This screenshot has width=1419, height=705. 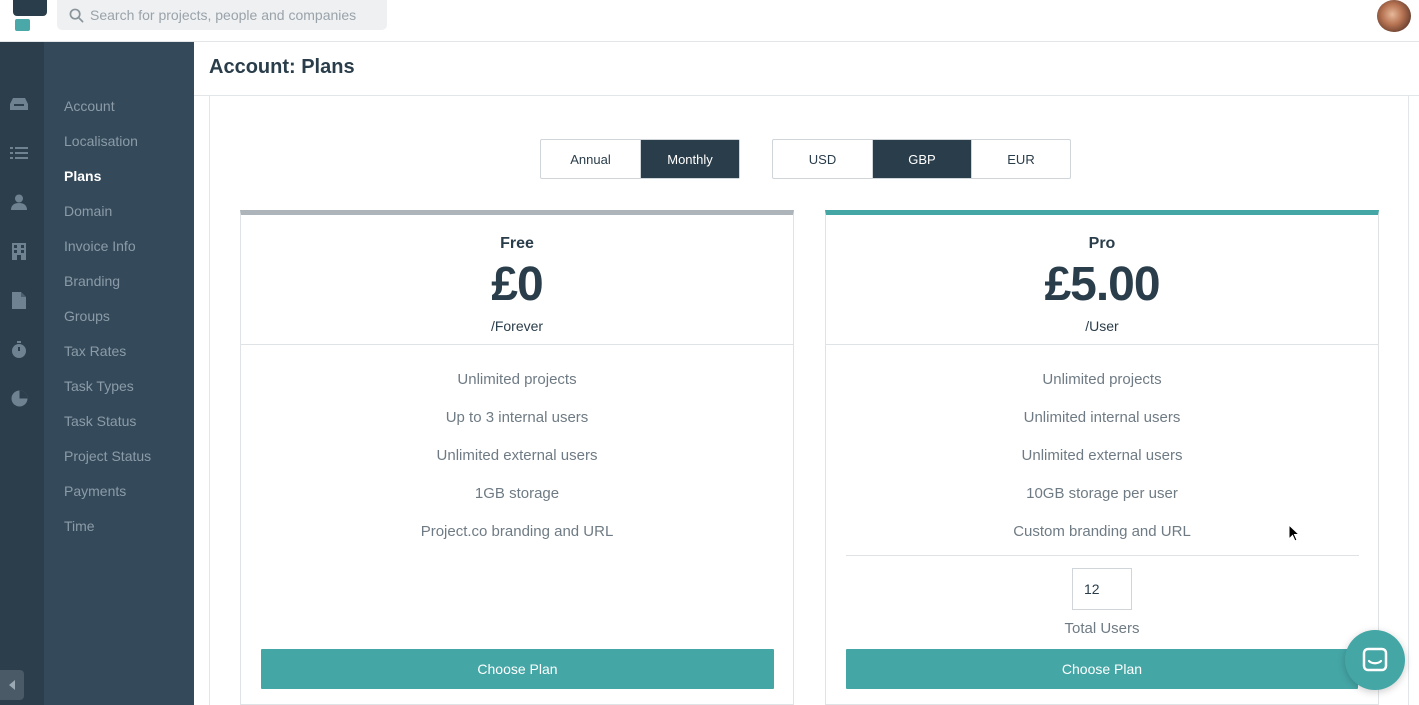 What do you see at coordinates (517, 326) in the screenshot?
I see `plan-period: /Forever` at bounding box center [517, 326].